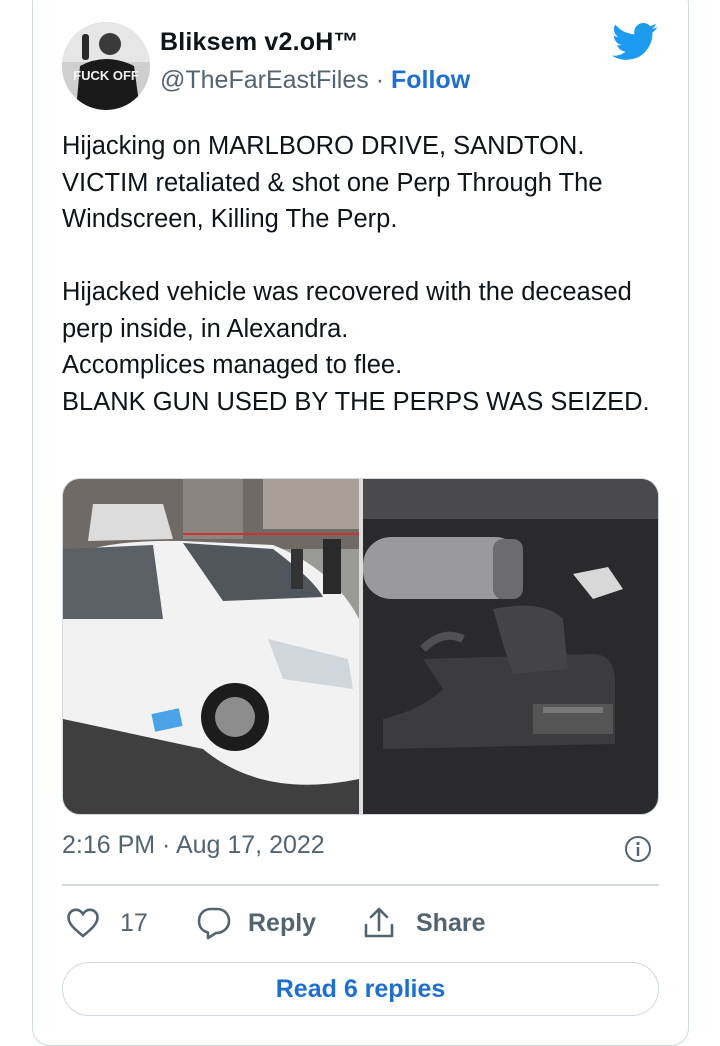 Image resolution: width=720 pixels, height=1046 pixels. What do you see at coordinates (451, 922) in the screenshot?
I see `share-label: Share` at bounding box center [451, 922].